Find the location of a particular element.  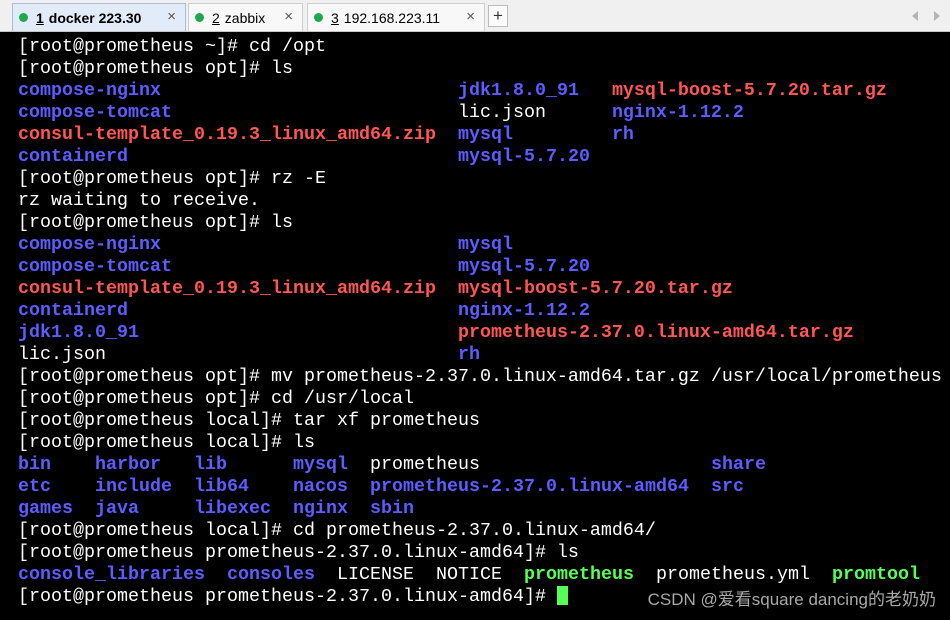

file-entry: prometheus.yml is located at coordinates (743, 574).